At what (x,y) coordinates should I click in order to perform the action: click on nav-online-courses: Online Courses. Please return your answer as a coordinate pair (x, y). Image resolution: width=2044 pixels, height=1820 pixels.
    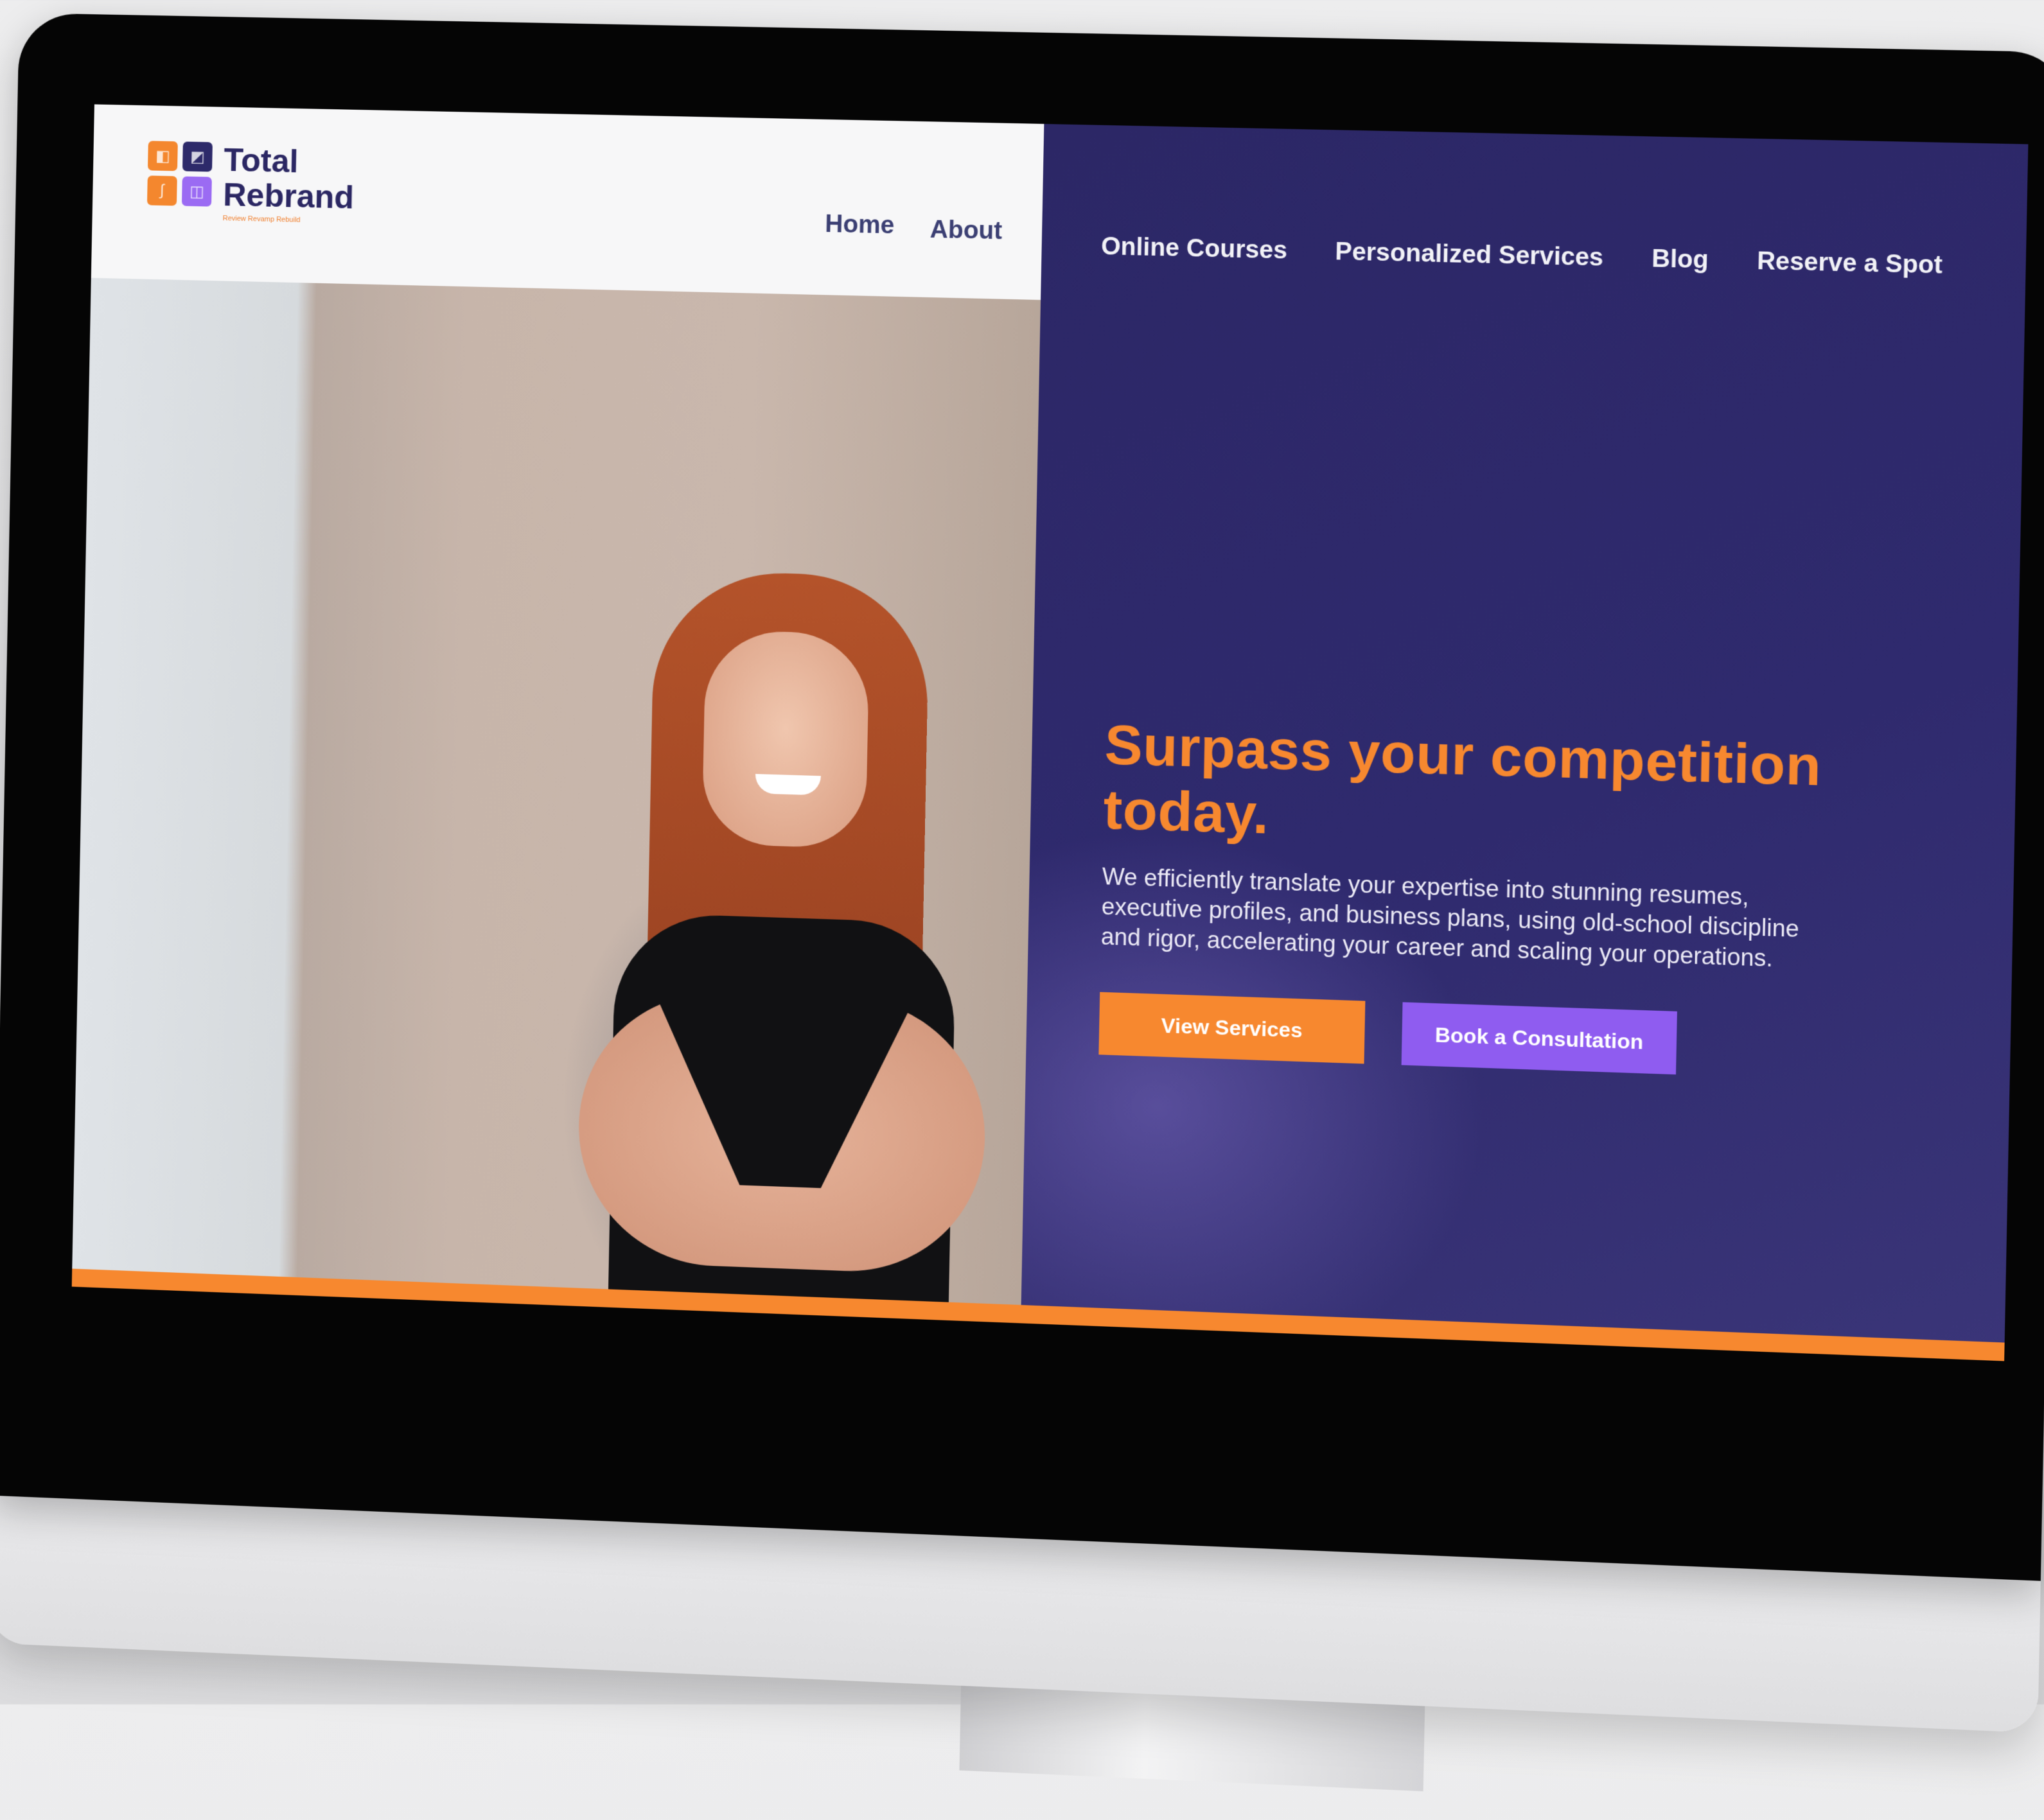
    Looking at the image, I should click on (1194, 249).